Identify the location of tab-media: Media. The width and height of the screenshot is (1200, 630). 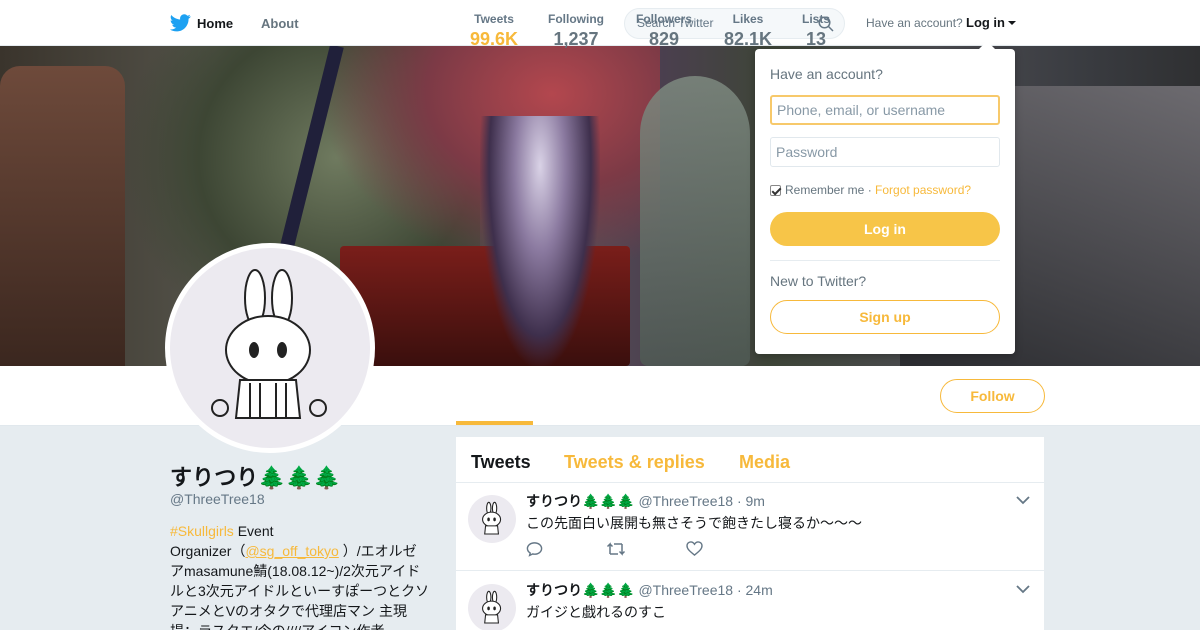
(764, 462).